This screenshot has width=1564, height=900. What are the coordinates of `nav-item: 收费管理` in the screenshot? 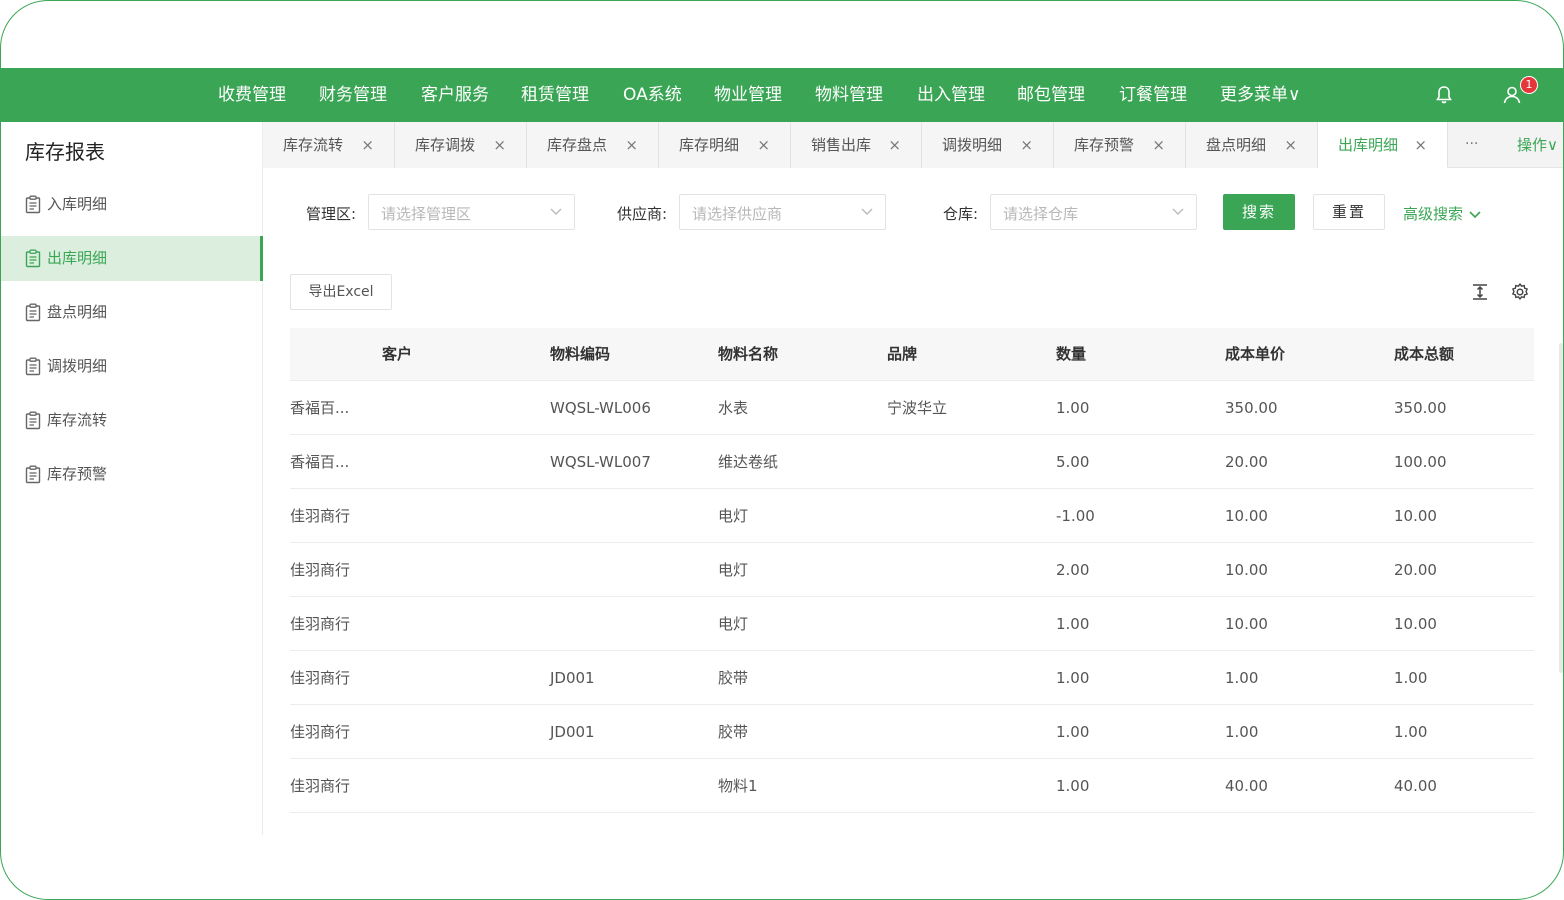 It's located at (252, 95).